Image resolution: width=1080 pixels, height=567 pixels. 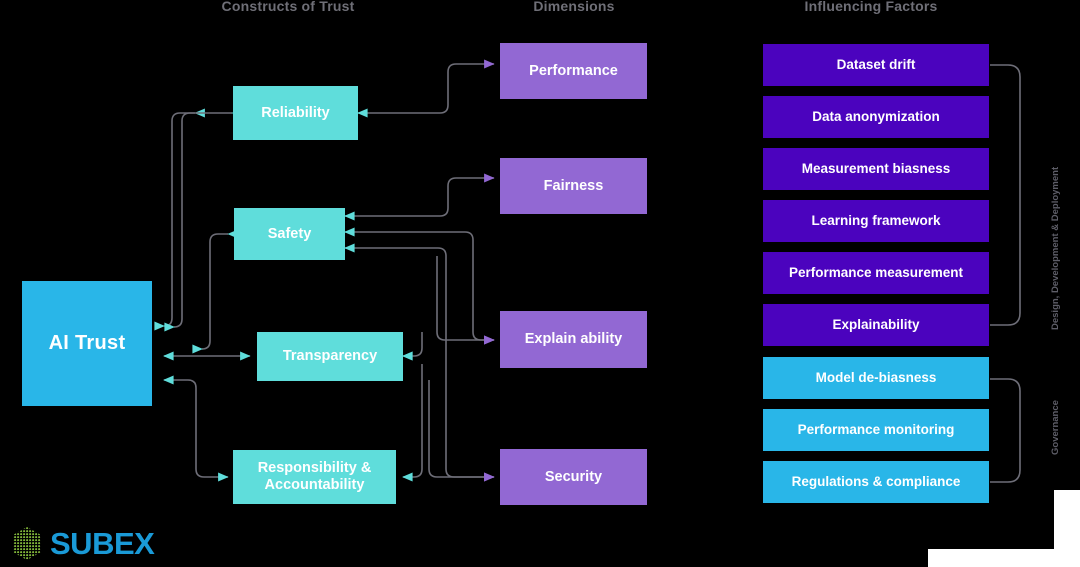 I want to click on node-measurement-biasness: Measurement biasness, so click(x=876, y=169).